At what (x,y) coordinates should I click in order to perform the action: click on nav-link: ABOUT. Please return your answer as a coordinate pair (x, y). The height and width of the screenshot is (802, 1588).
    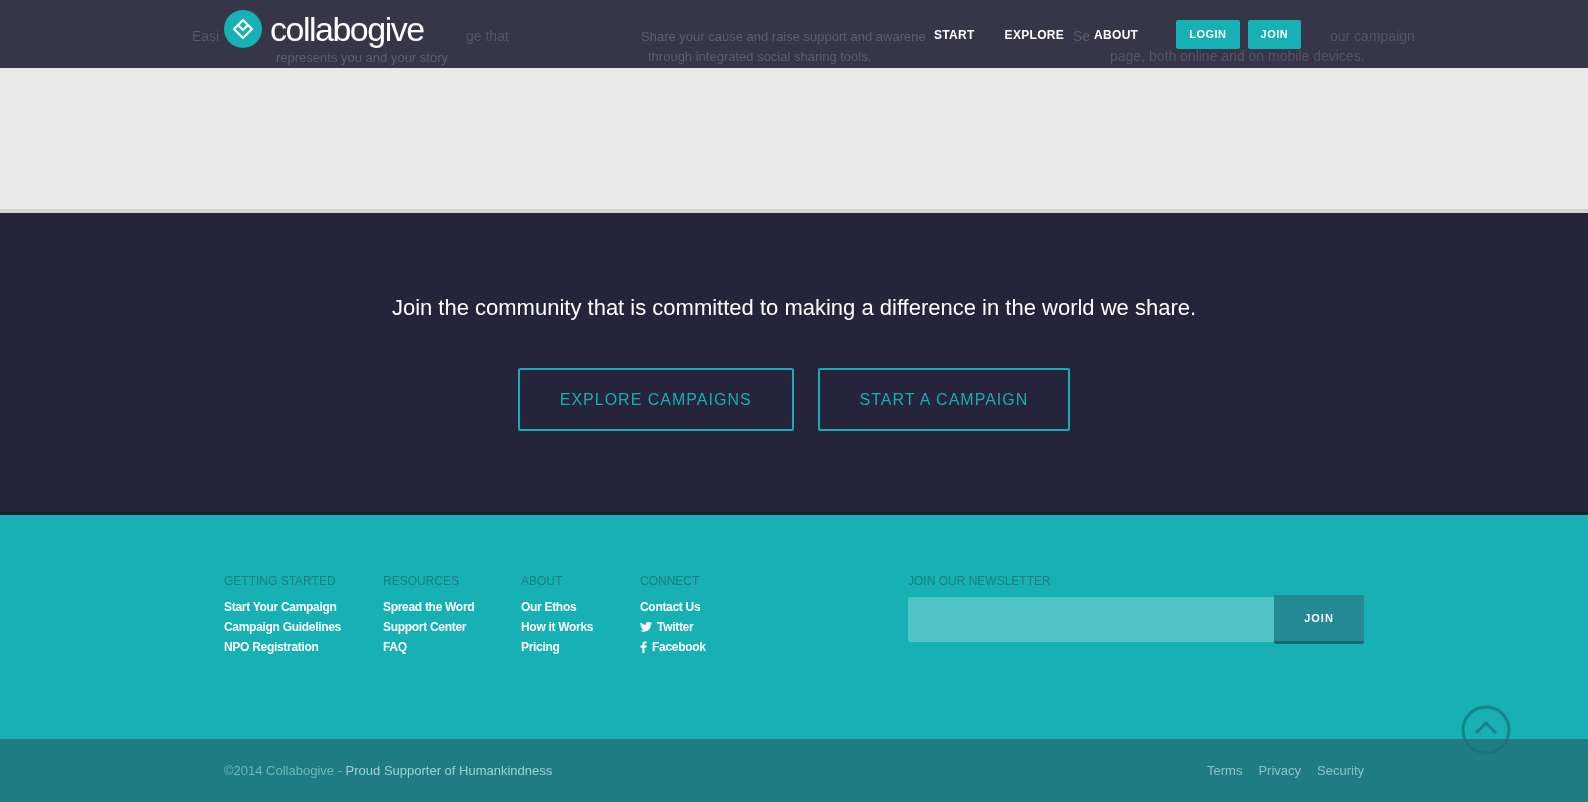
    Looking at the image, I should click on (1116, 34).